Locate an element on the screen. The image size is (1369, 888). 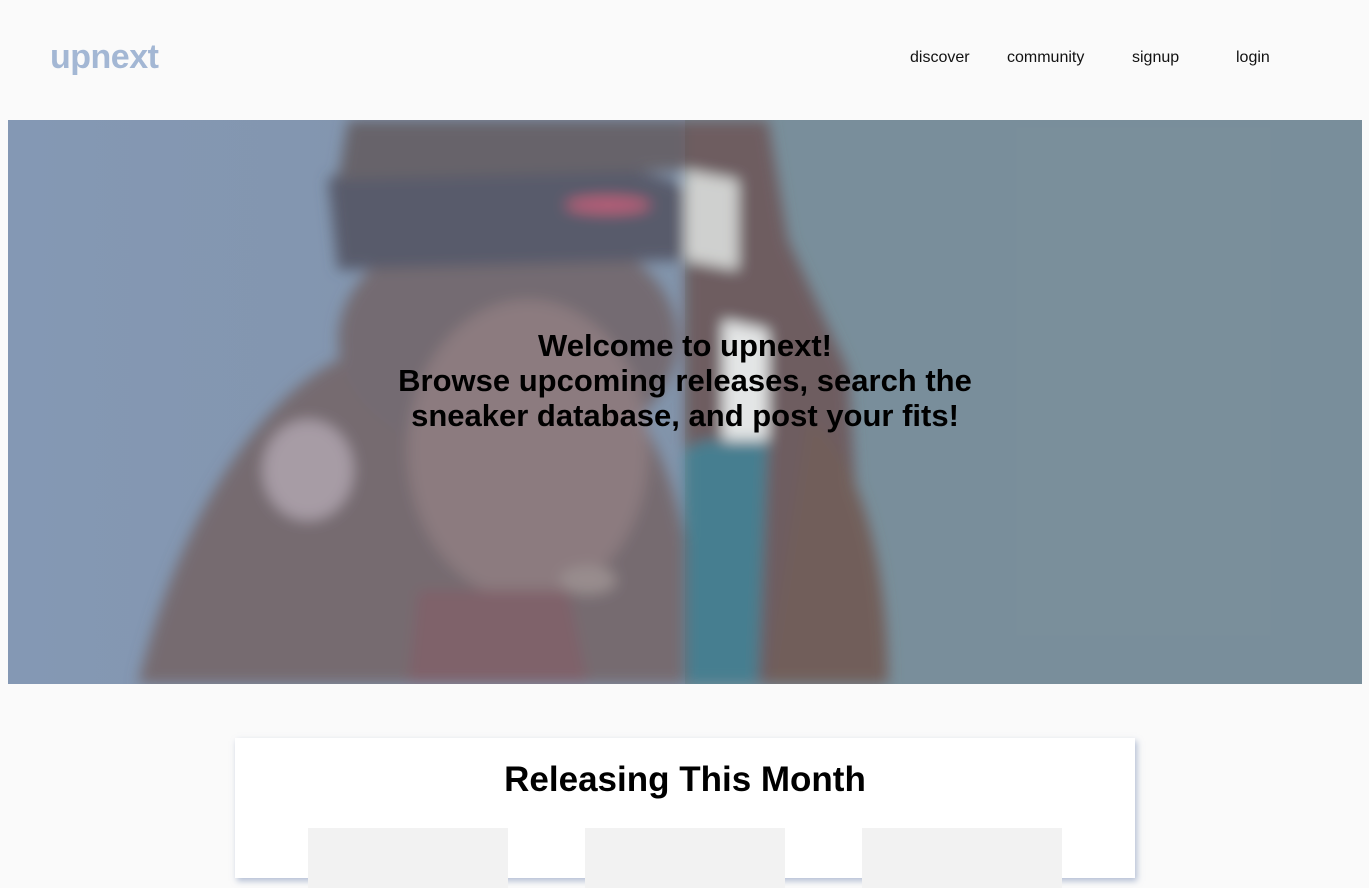
site-header: upnext discover community signup login is located at coordinates (684, 60).